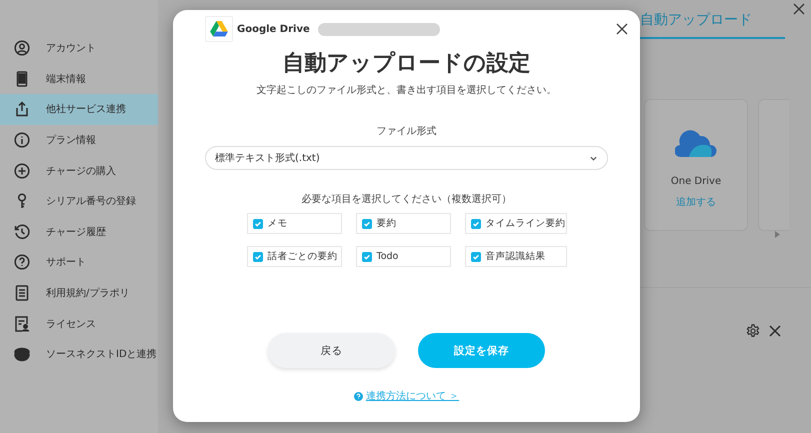 This screenshot has height=433, width=811. I want to click on sidebar-item: ソースネクストIDと連携, so click(79, 354).